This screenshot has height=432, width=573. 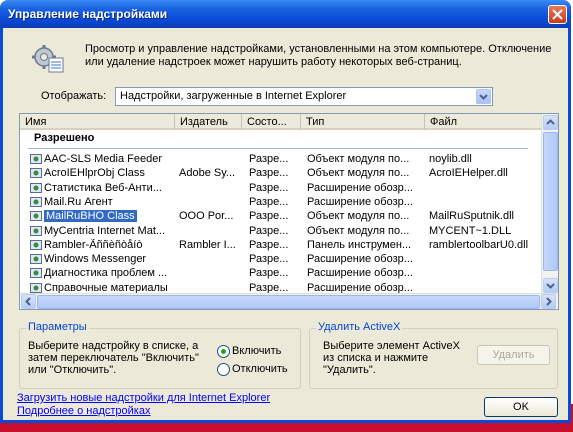 I want to click on remove-button: Удалить, so click(x=513, y=355).